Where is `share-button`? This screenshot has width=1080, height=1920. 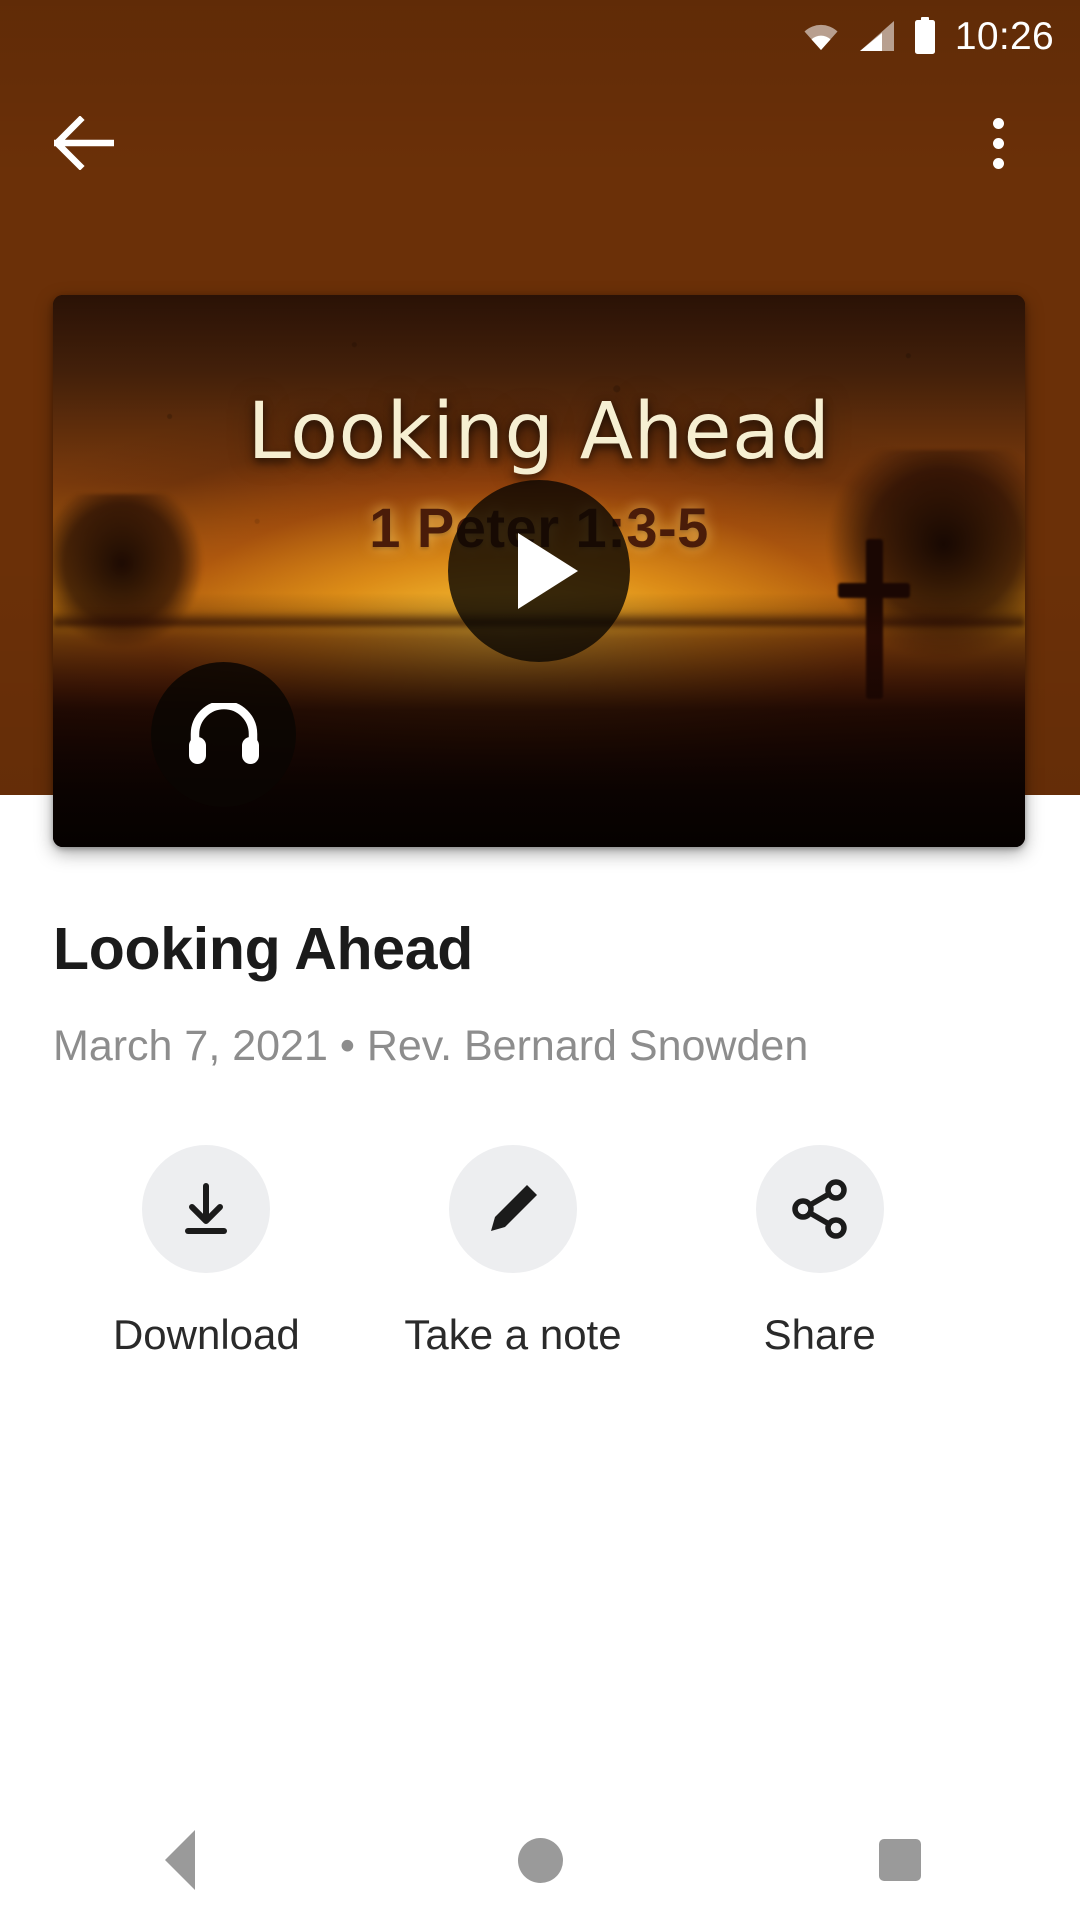 share-button is located at coordinates (819, 1209).